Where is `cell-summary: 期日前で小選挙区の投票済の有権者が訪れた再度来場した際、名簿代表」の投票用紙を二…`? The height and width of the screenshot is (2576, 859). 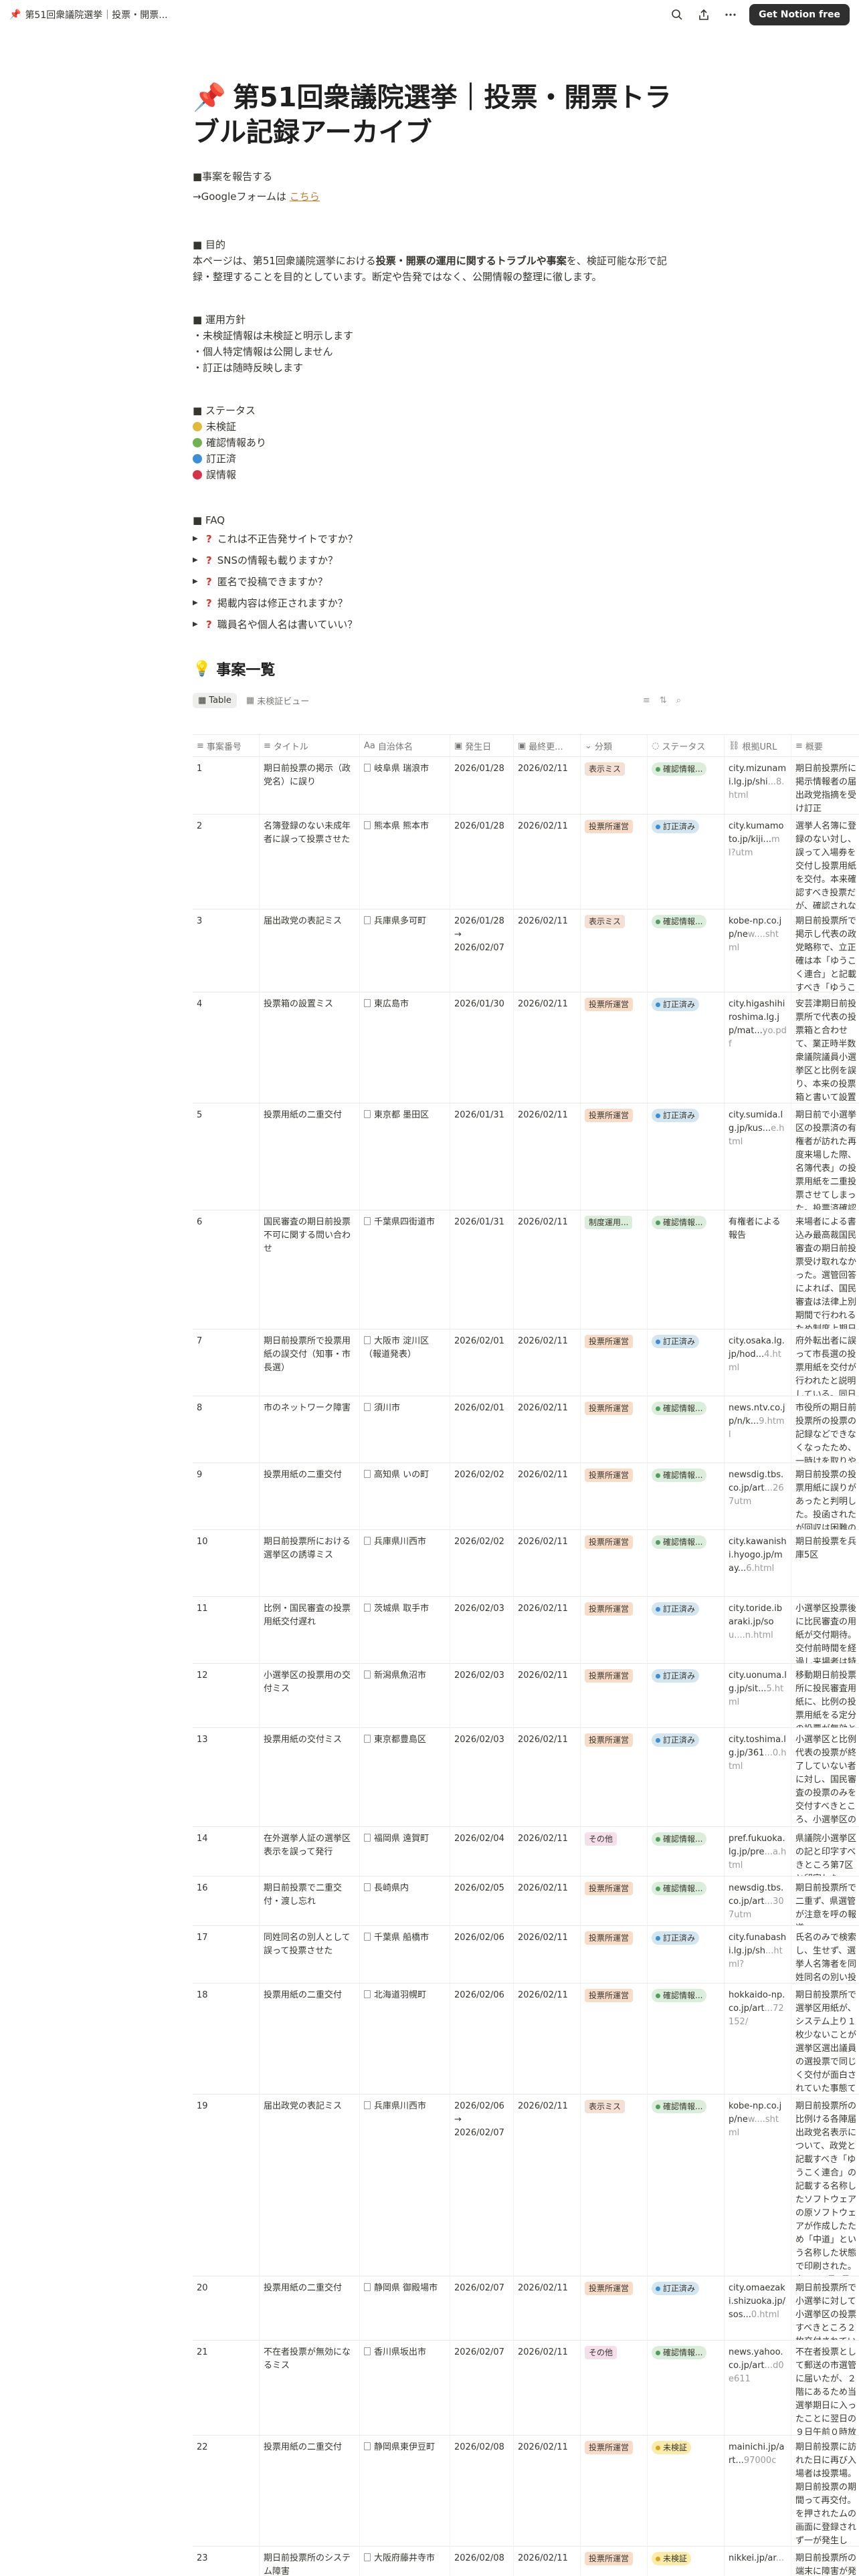 cell-summary: 期日前で小選挙区の投票済の有権者が訪れた再度来場した際、名簿代表」の投票用紙を二… is located at coordinates (825, 1156).